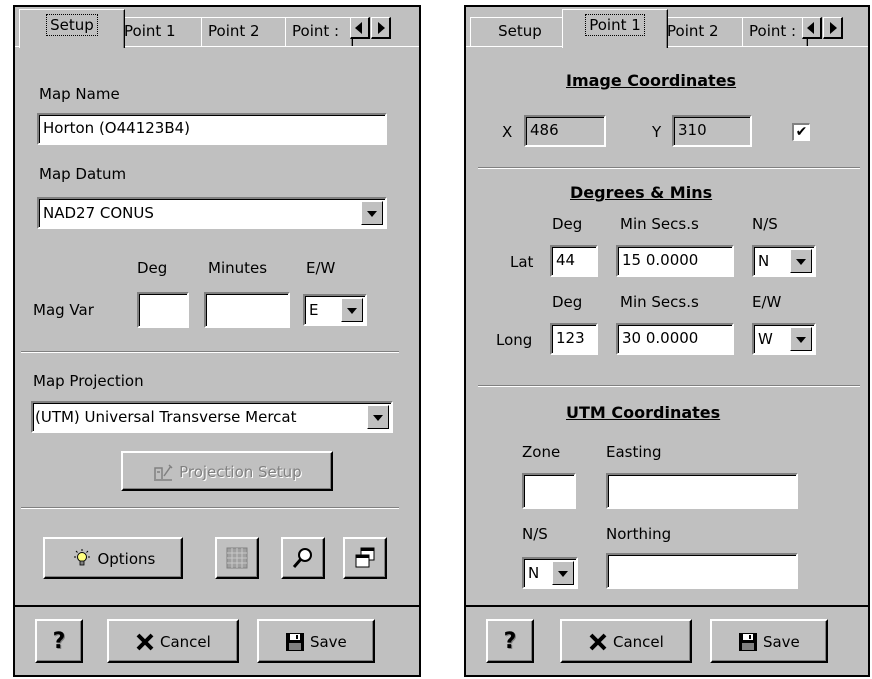 Image resolution: width=872 pixels, height=679 pixels. Describe the element at coordinates (328, 641) in the screenshot. I see `save-label: Save` at that location.